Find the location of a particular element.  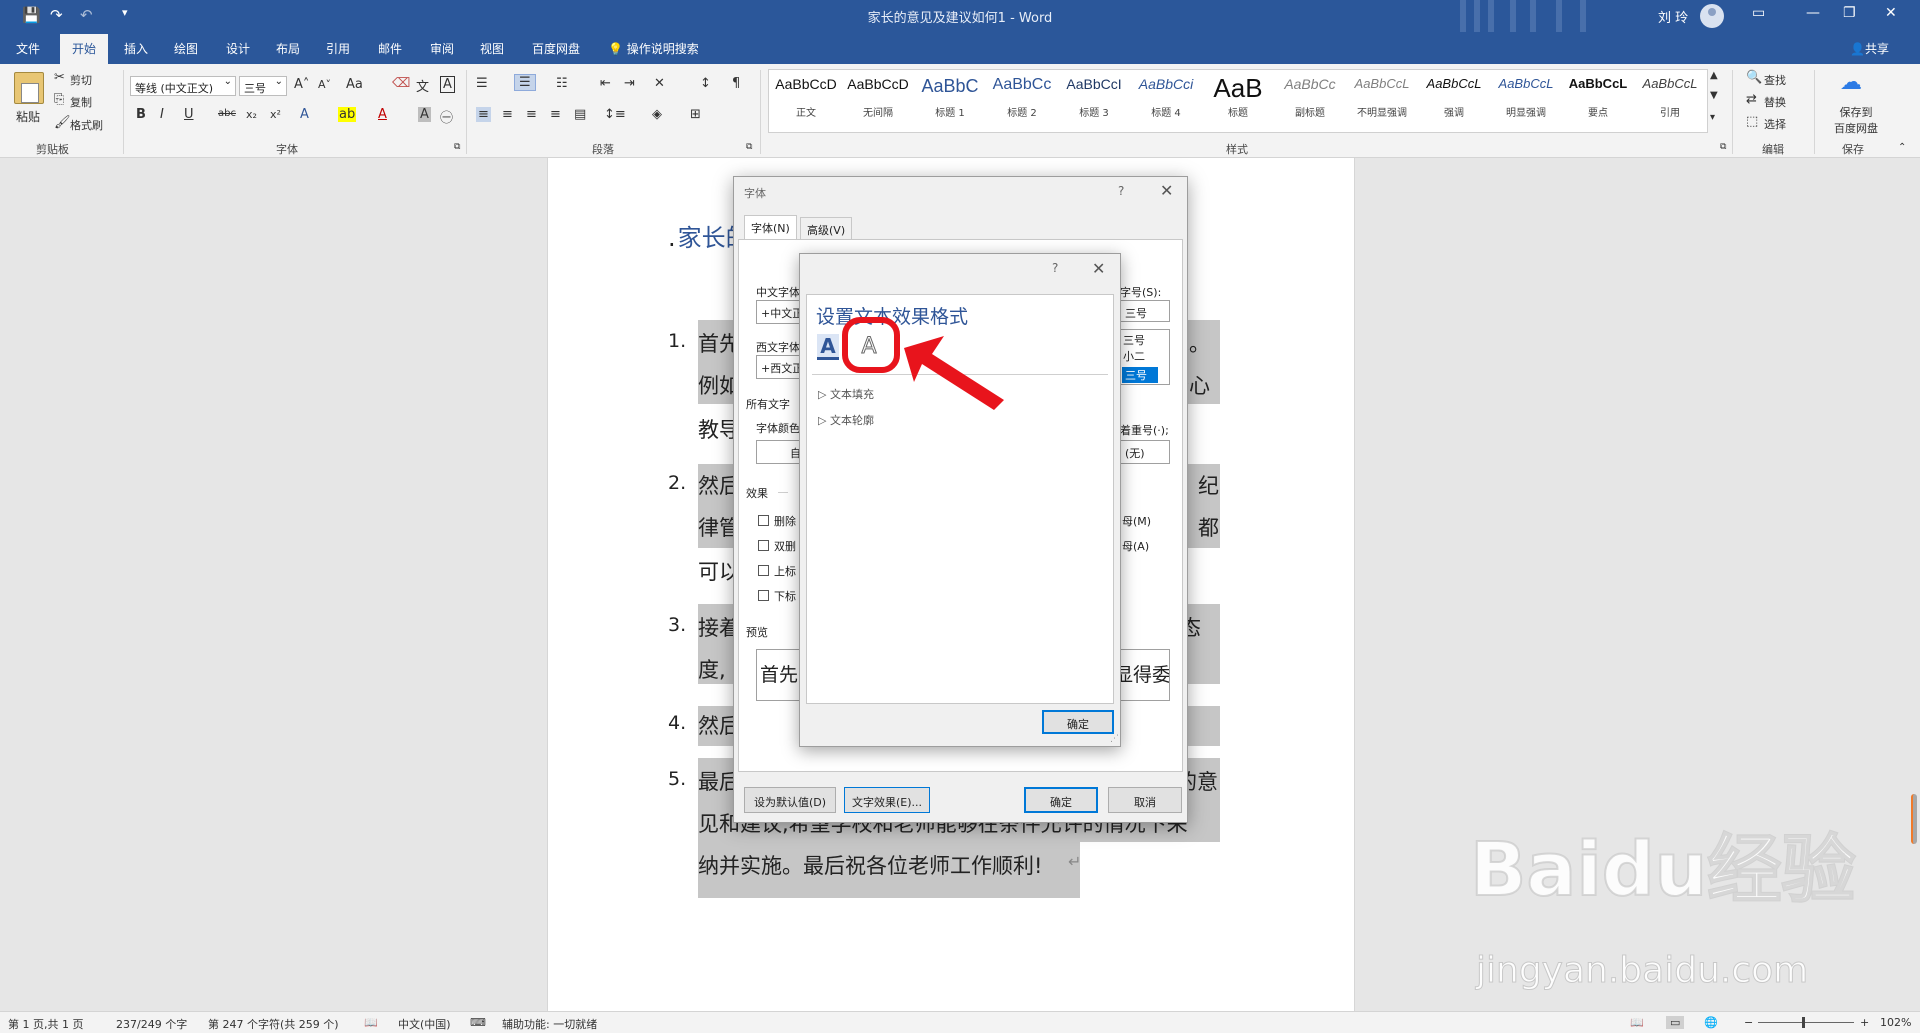

distributed-icon: ▤ is located at coordinates (580, 114).